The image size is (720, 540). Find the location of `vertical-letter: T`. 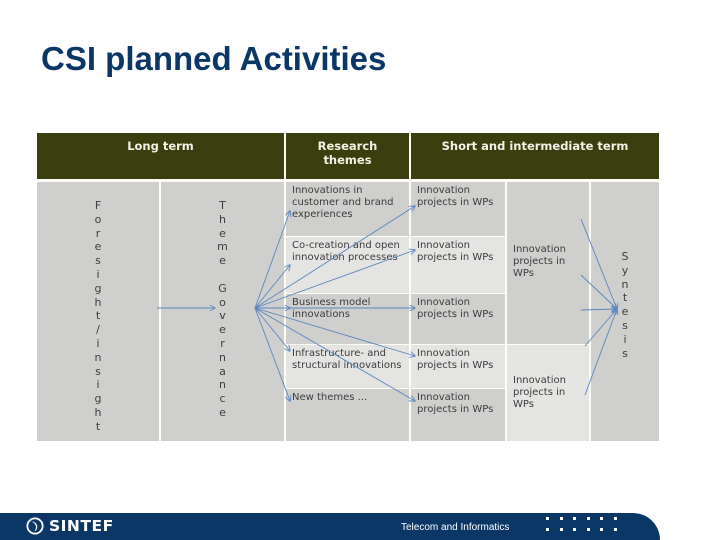

vertical-letter: T is located at coordinates (222, 205).